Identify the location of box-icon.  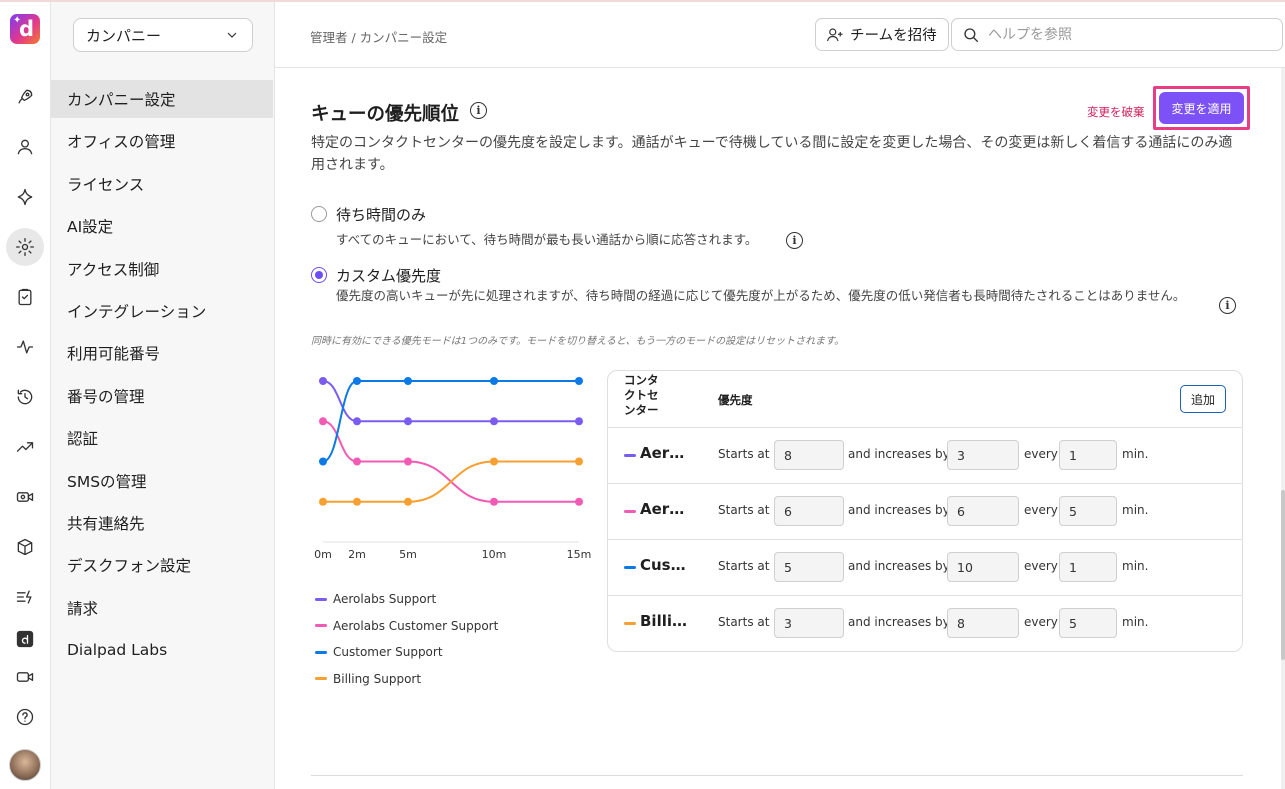
(25, 547).